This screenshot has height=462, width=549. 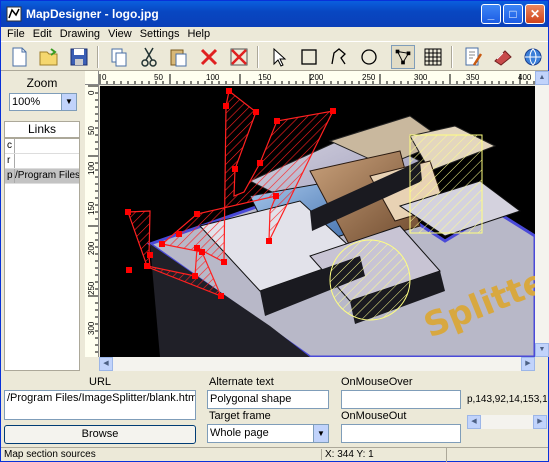 What do you see at coordinates (42, 146) in the screenshot?
I see `list-item: c` at bounding box center [42, 146].